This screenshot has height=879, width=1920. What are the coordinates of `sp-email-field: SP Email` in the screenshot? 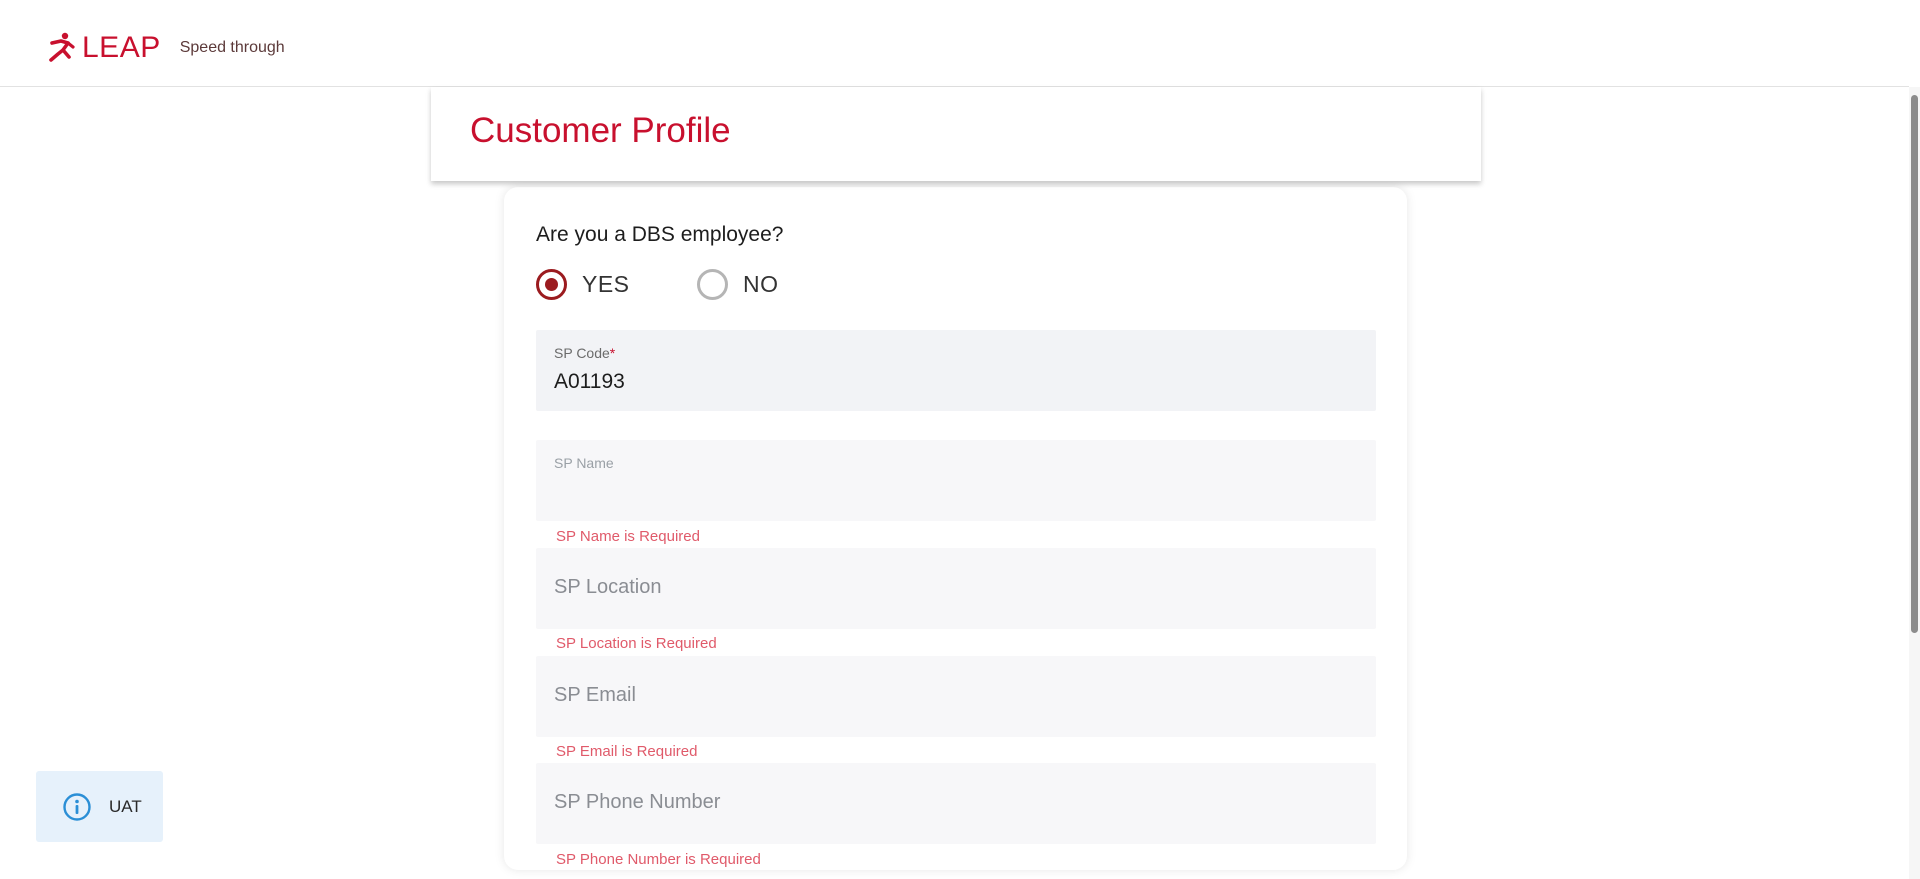 It's located at (956, 696).